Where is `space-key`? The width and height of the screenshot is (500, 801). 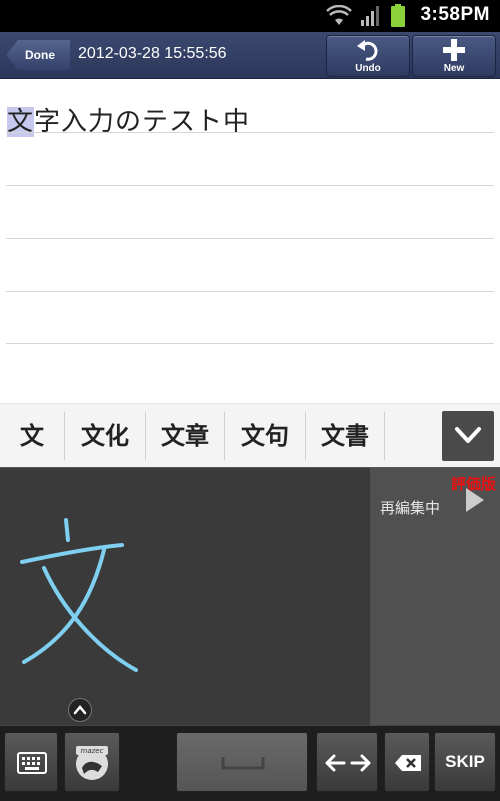 space-key is located at coordinates (242, 762).